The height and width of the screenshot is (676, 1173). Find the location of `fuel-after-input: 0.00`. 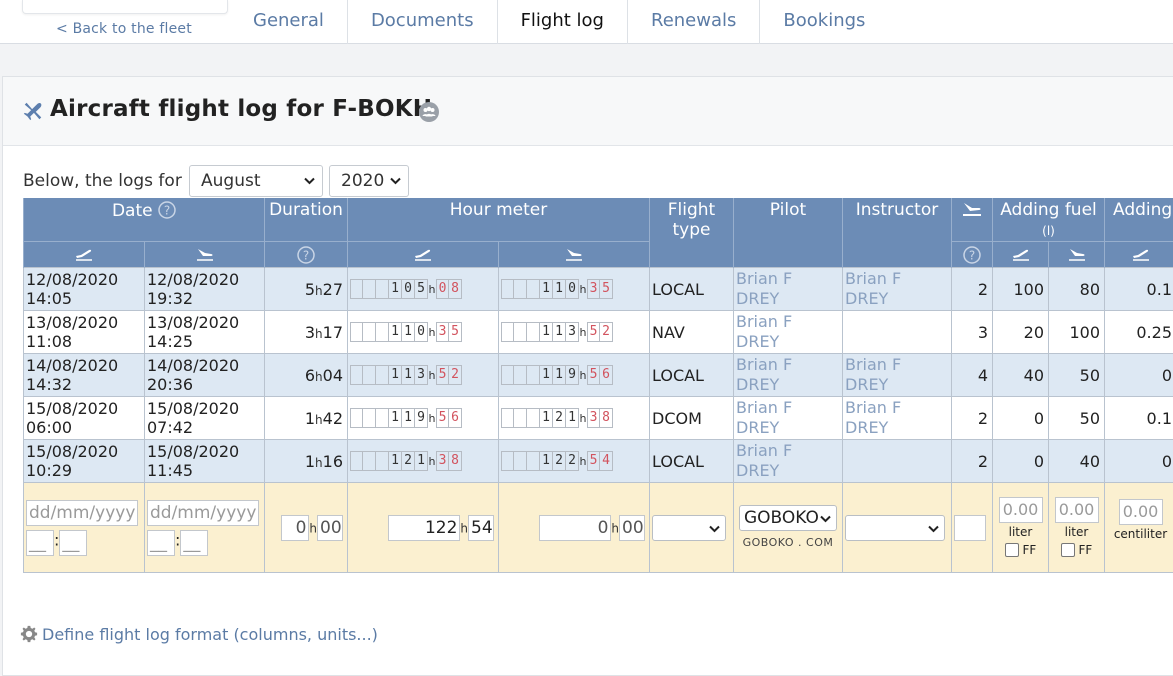

fuel-after-input: 0.00 is located at coordinates (1077, 510).